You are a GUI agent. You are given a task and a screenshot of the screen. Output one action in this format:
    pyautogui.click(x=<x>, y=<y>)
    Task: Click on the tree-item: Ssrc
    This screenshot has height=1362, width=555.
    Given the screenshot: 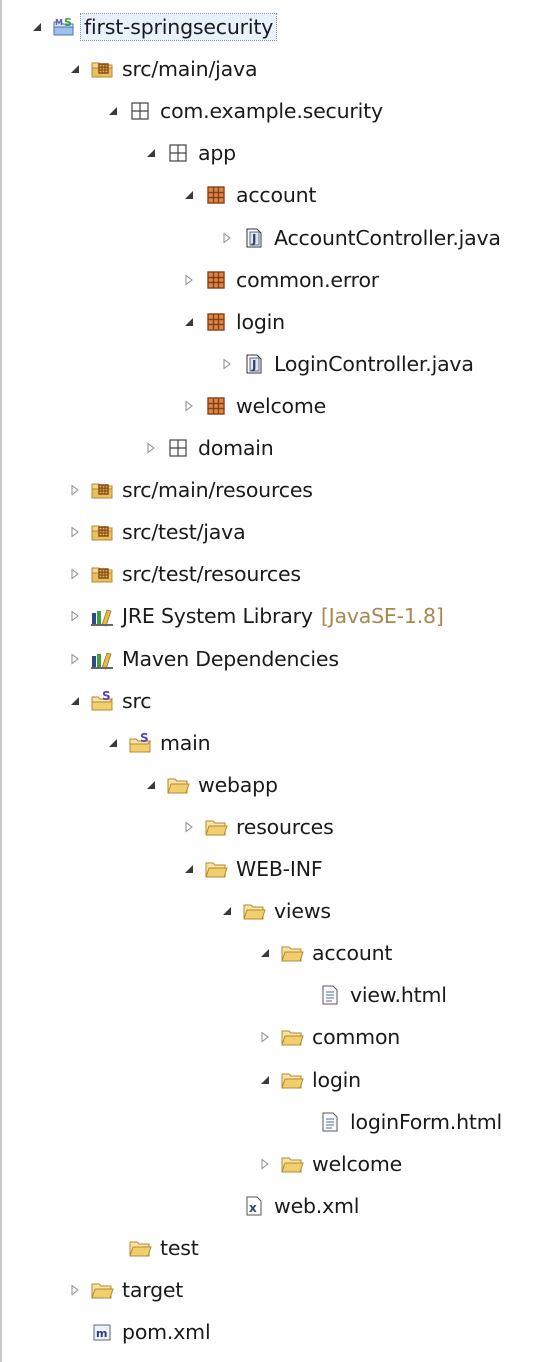 What is the action you would take?
    pyautogui.click(x=277, y=701)
    